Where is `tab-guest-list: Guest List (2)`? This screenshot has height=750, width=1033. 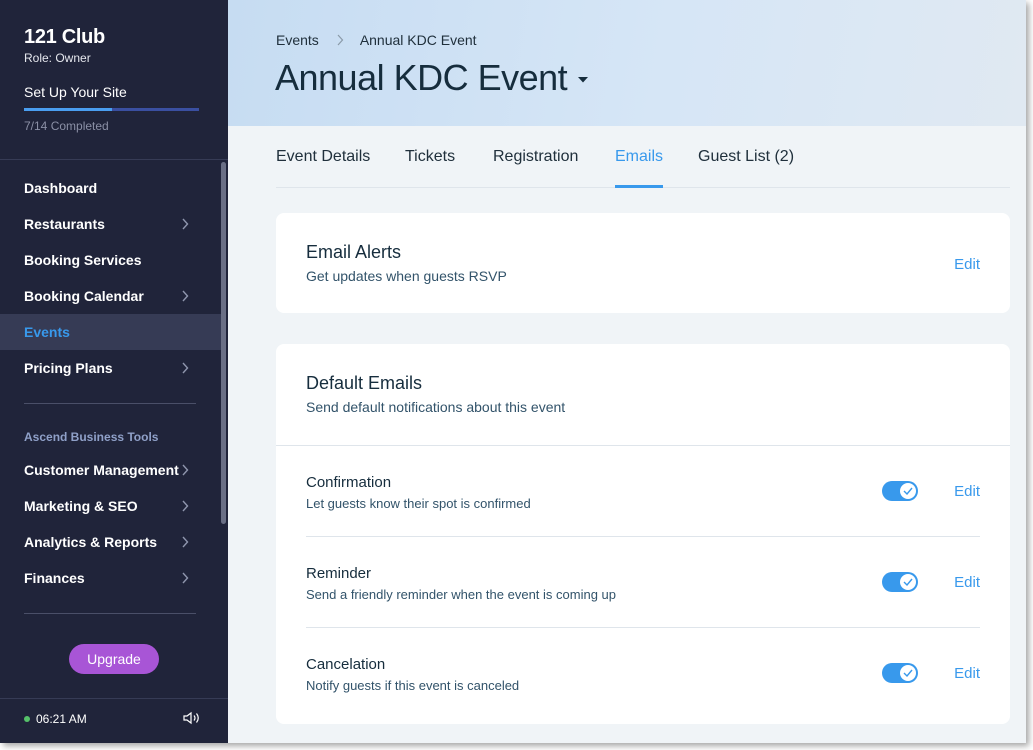 tab-guest-list: Guest List (2) is located at coordinates (746, 164).